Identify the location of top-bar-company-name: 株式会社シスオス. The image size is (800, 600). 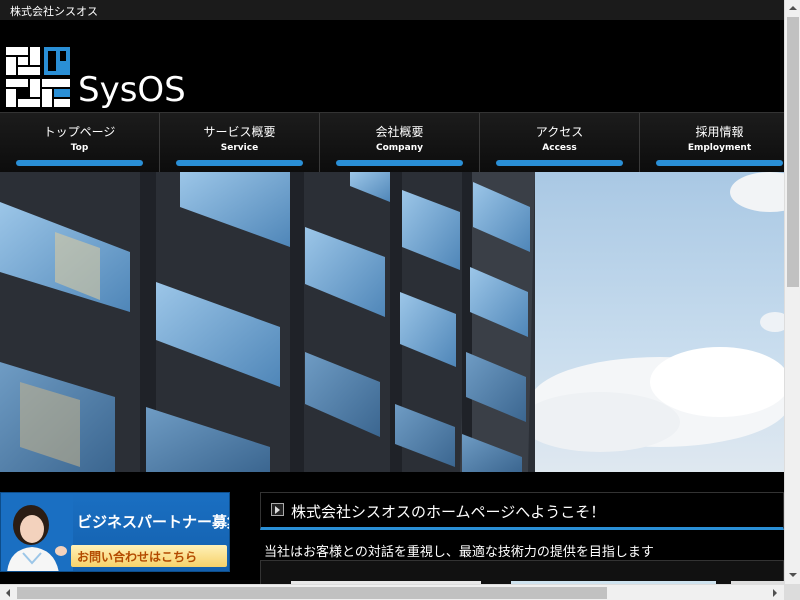
(54, 11).